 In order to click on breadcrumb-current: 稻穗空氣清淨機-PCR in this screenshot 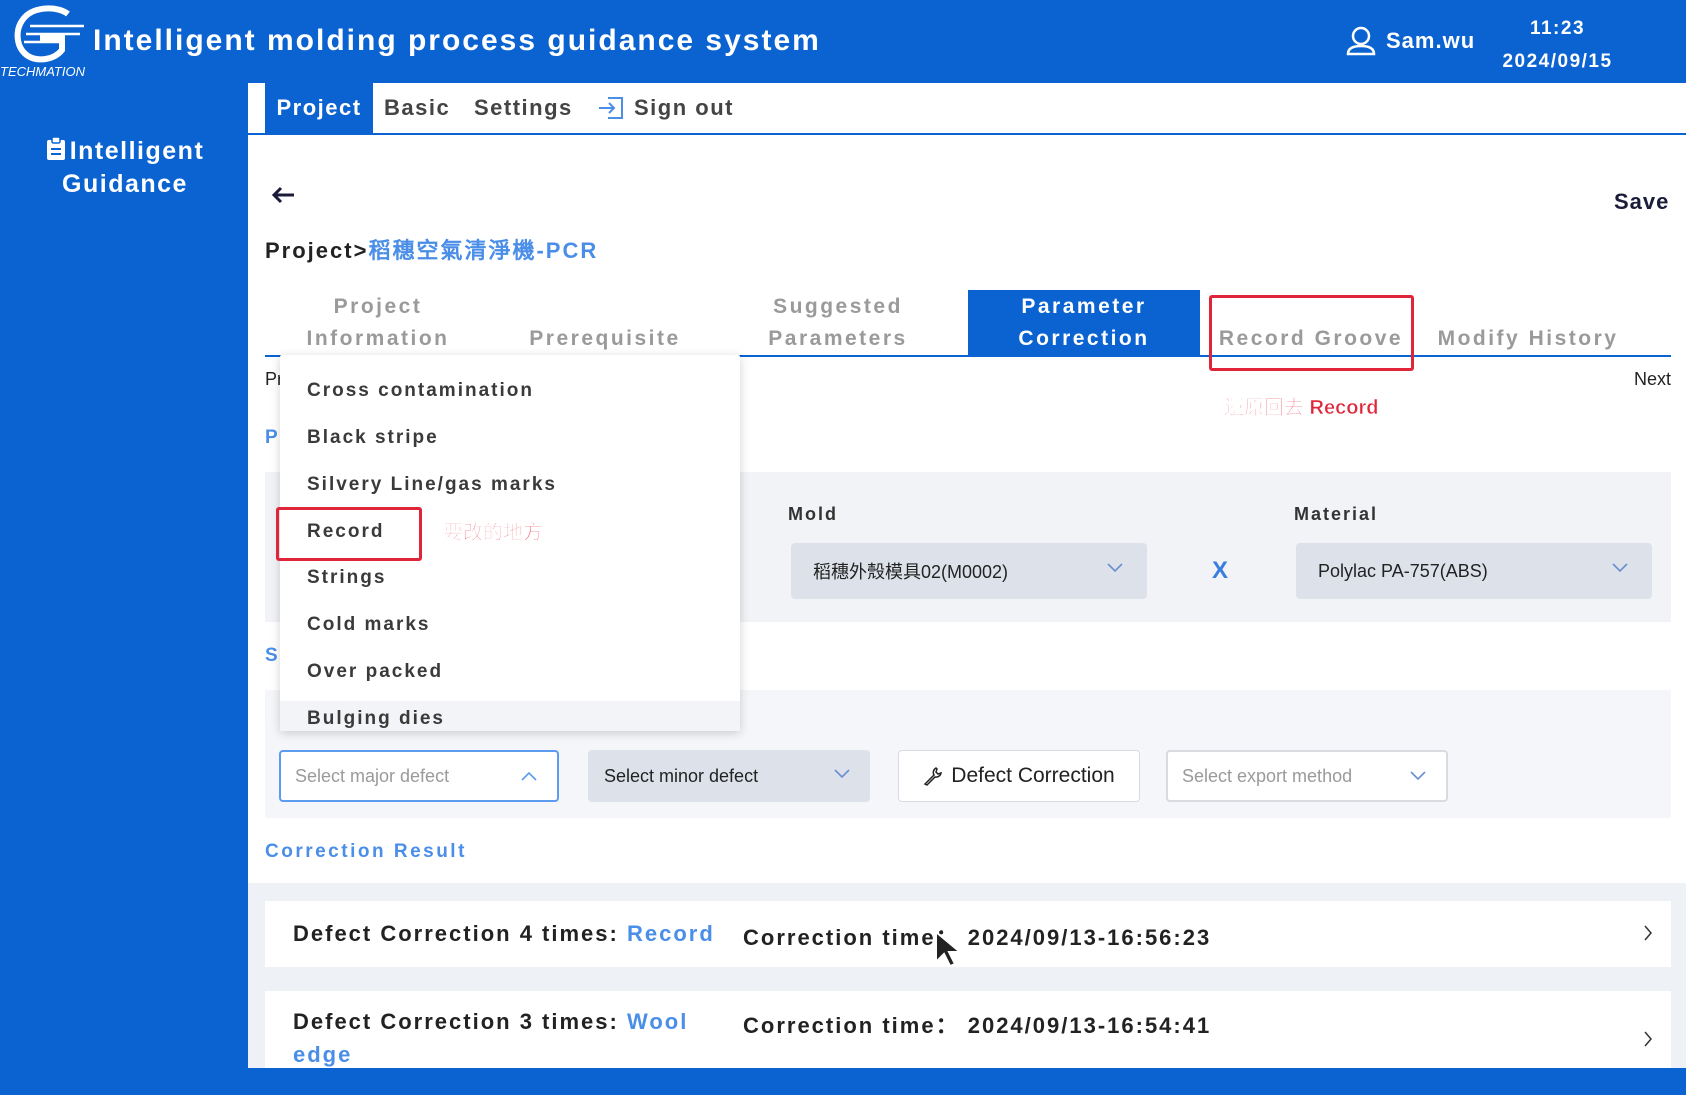, I will do `click(483, 250)`.